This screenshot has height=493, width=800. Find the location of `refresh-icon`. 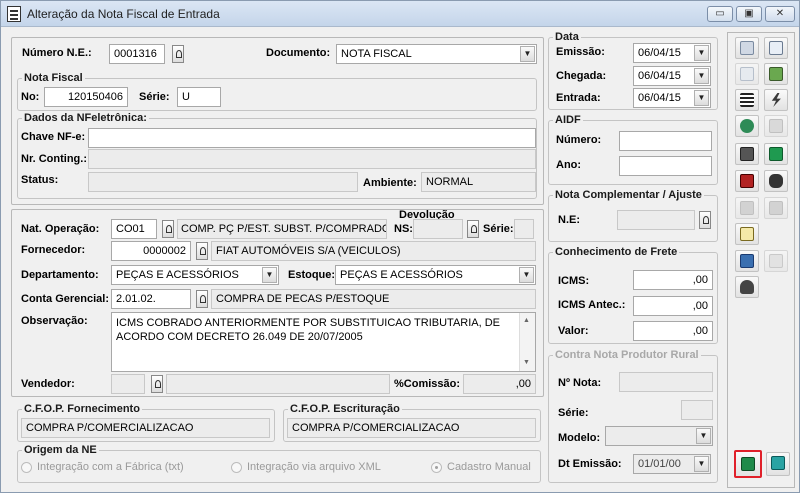

refresh-icon is located at coordinates (747, 126).